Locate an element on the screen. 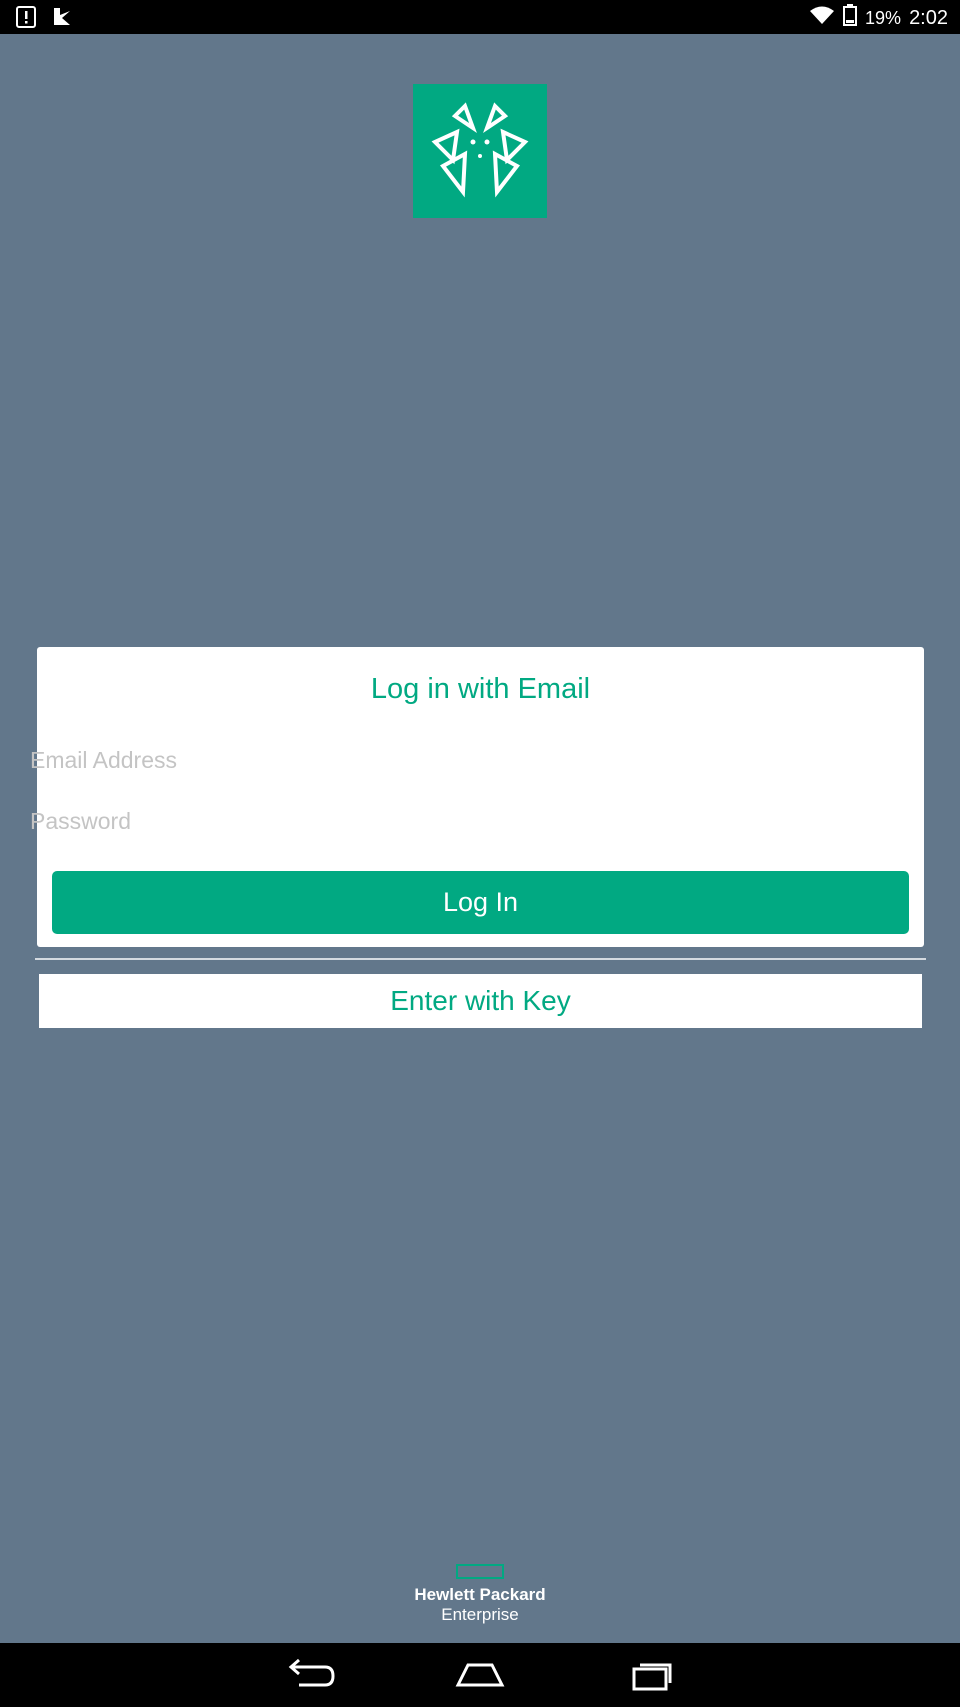 This screenshot has width=960, height=1707. navigation-bar is located at coordinates (480, 1675).